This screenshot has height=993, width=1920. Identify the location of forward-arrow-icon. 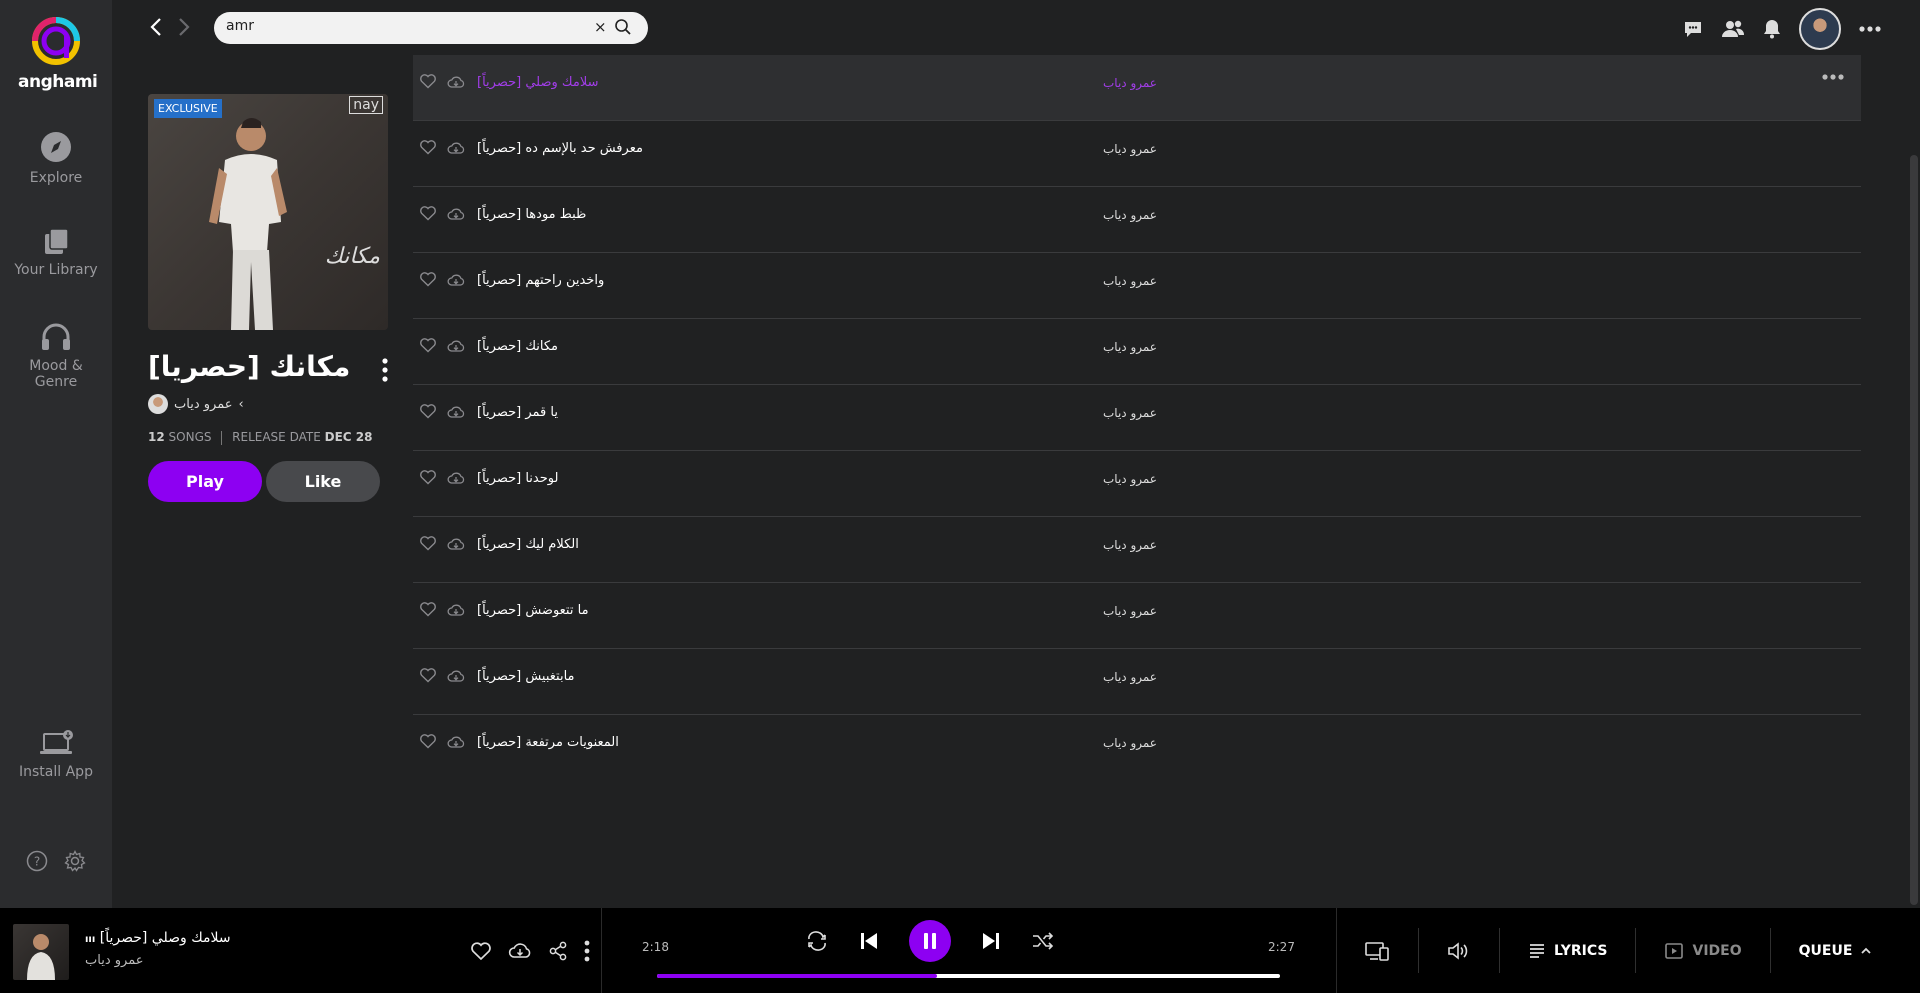
(184, 27).